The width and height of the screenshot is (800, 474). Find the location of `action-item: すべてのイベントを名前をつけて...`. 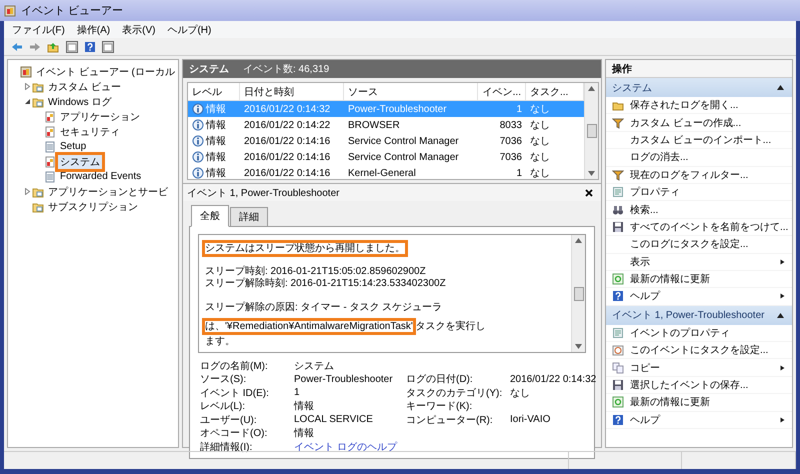

action-item: すべてのイベントを名前をつけて... is located at coordinates (709, 227).